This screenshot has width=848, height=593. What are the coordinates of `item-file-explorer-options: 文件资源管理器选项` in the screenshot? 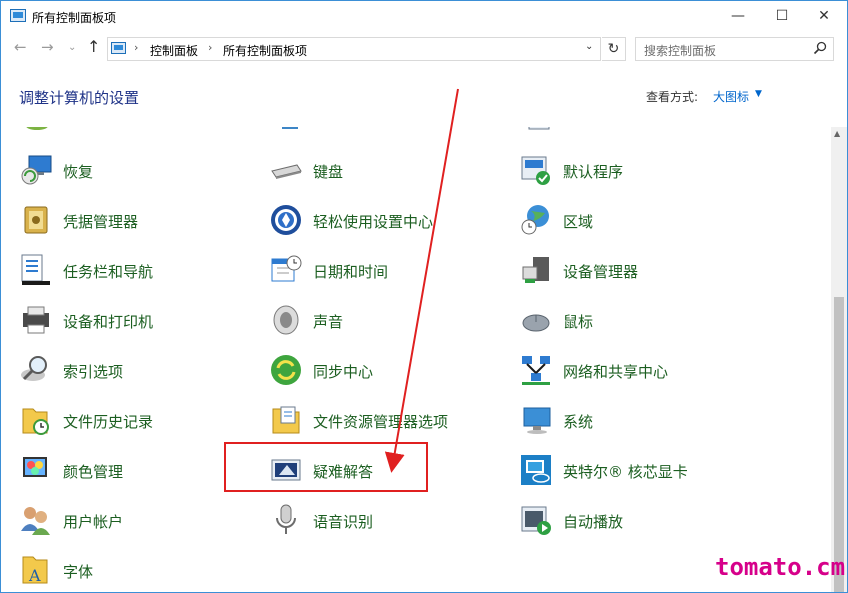 It's located at (389, 423).